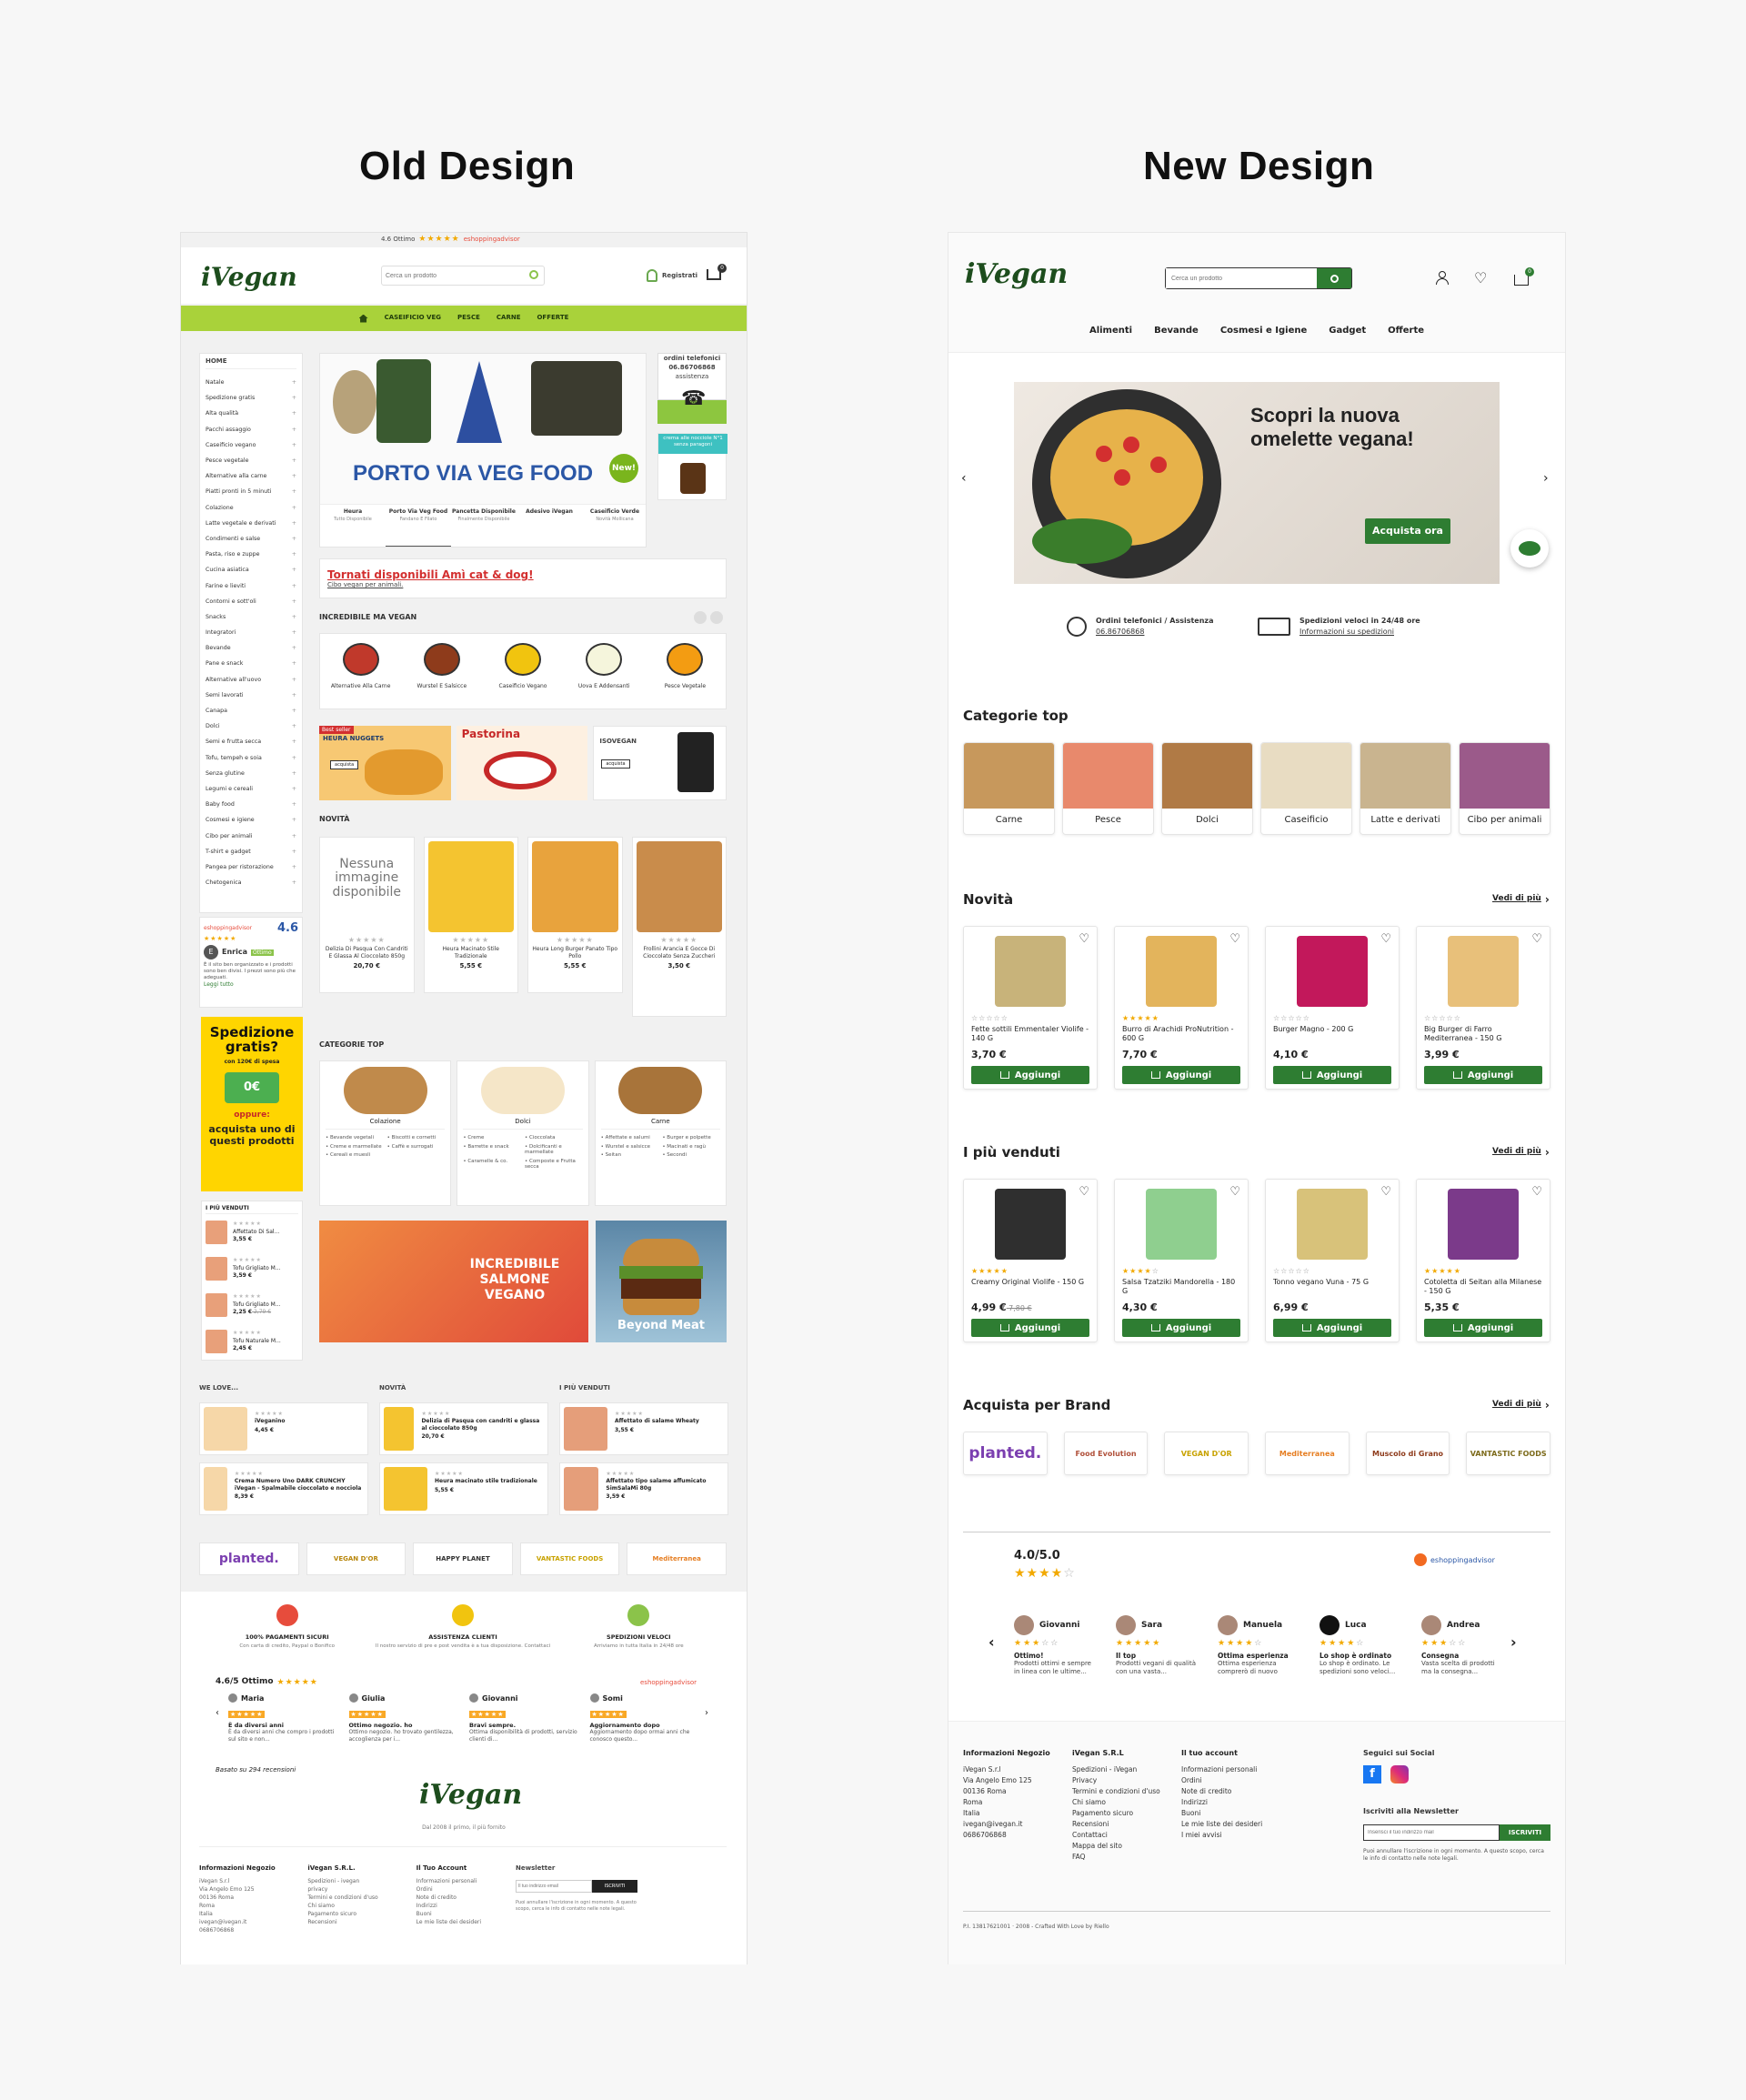  Describe the element at coordinates (249, 277) in the screenshot. I see `logo: iVegan` at that location.